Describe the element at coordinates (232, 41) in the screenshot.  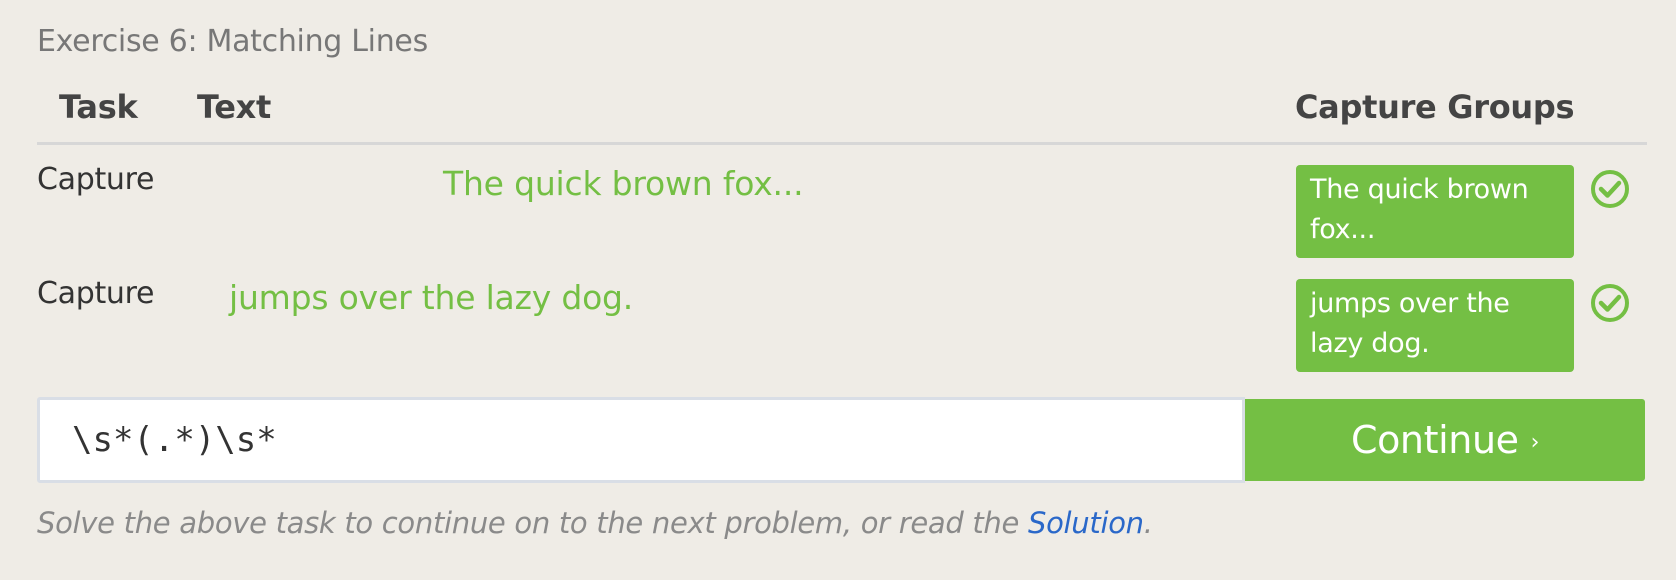
I see `exercise-title: Exercise 6: Matching Lines` at that location.